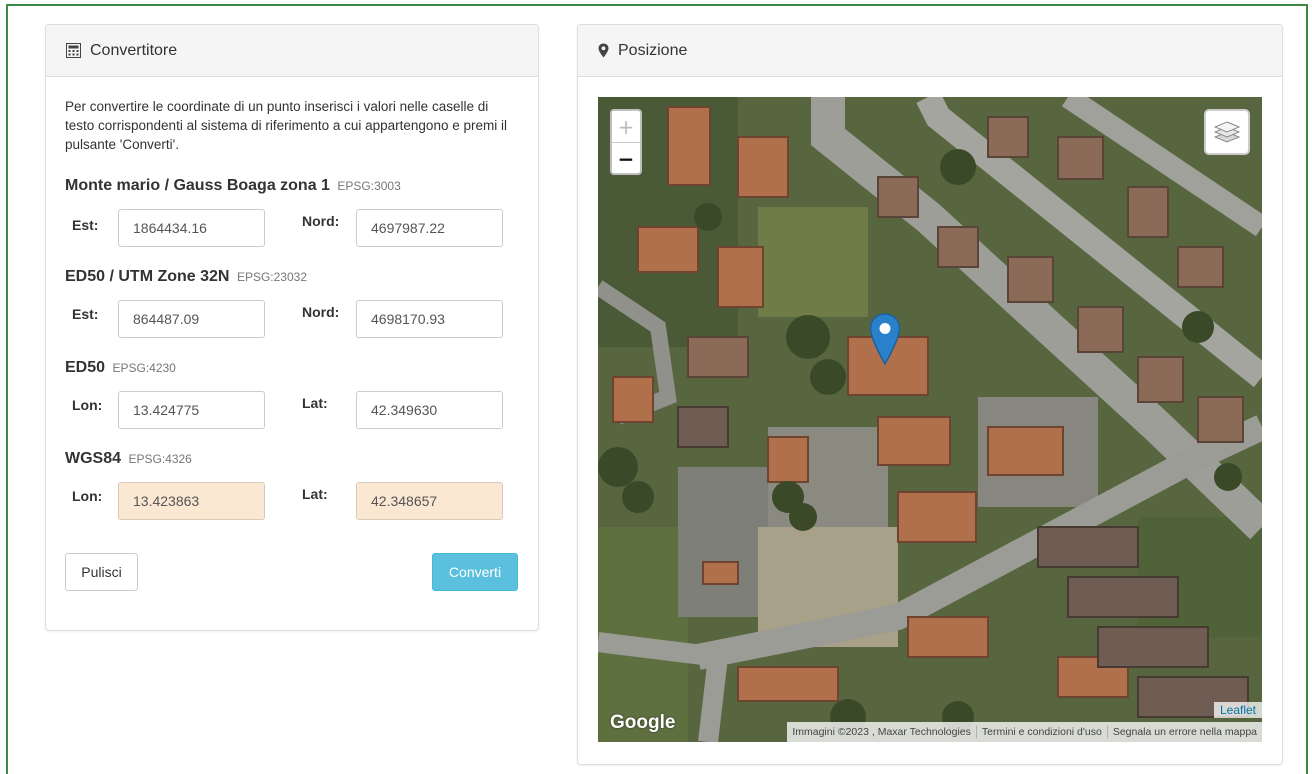 The width and height of the screenshot is (1312, 774). Describe the element at coordinates (429, 501) in the screenshot. I see `wgs84-lat-input: 42.348657` at that location.